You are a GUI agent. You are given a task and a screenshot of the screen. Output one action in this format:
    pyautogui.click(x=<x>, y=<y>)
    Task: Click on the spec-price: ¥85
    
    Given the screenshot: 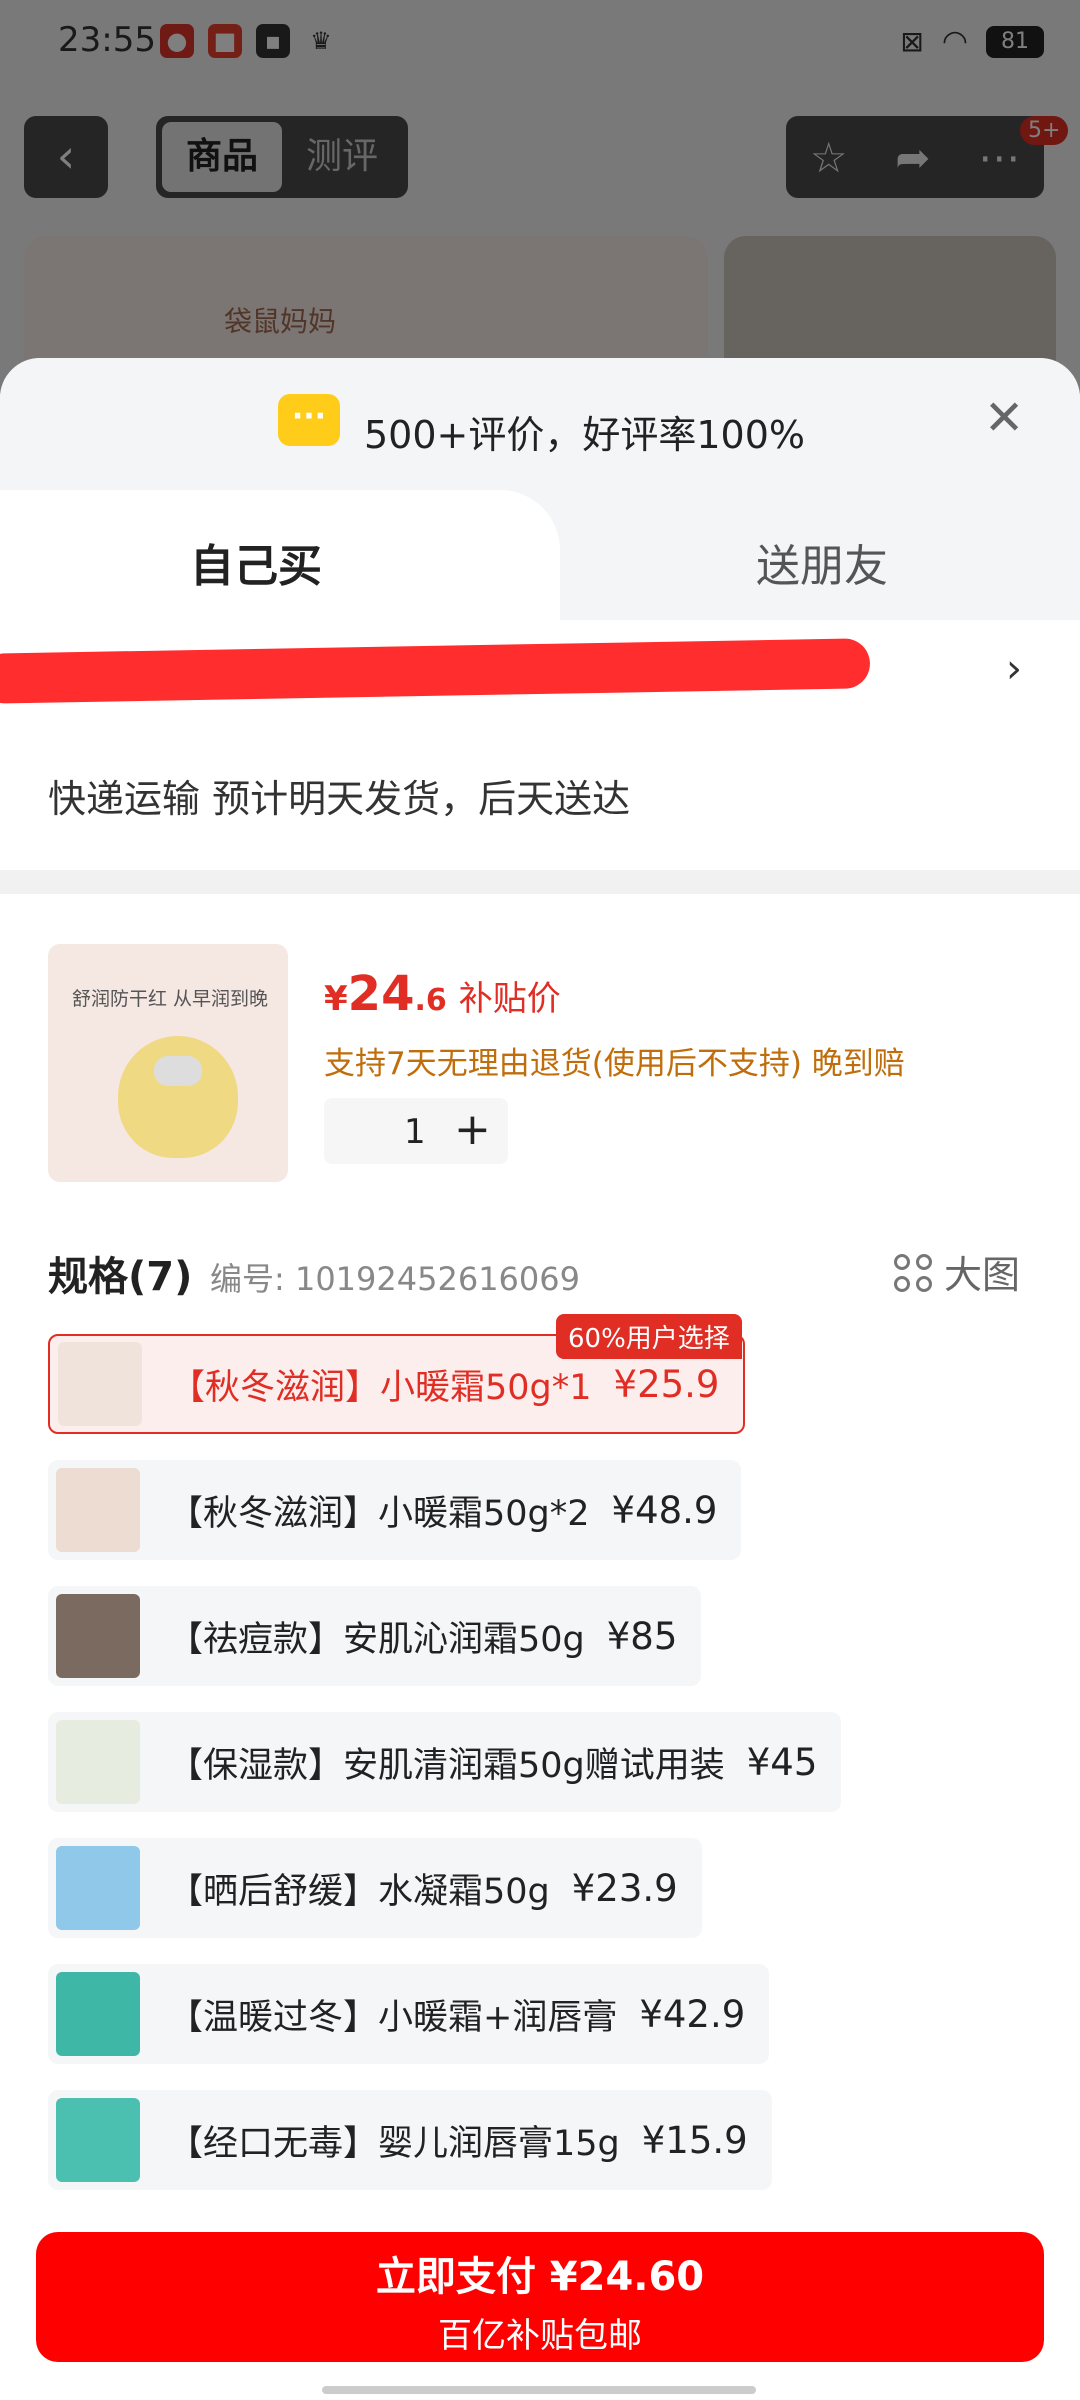 What is the action you would take?
    pyautogui.click(x=642, y=1636)
    